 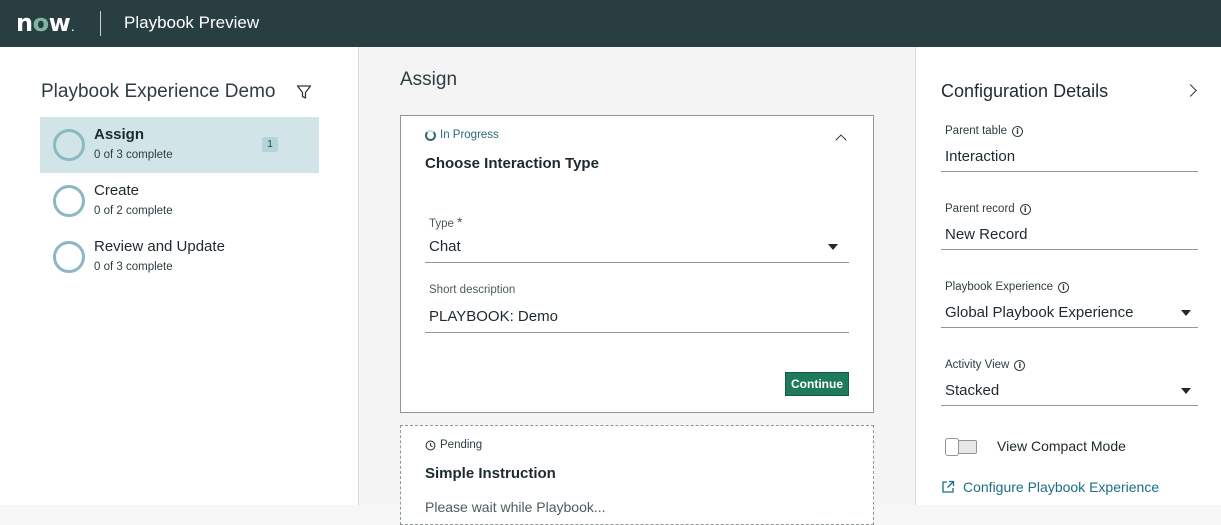 What do you see at coordinates (1025, 91) in the screenshot?
I see `configuration-title: Configuration Details` at bounding box center [1025, 91].